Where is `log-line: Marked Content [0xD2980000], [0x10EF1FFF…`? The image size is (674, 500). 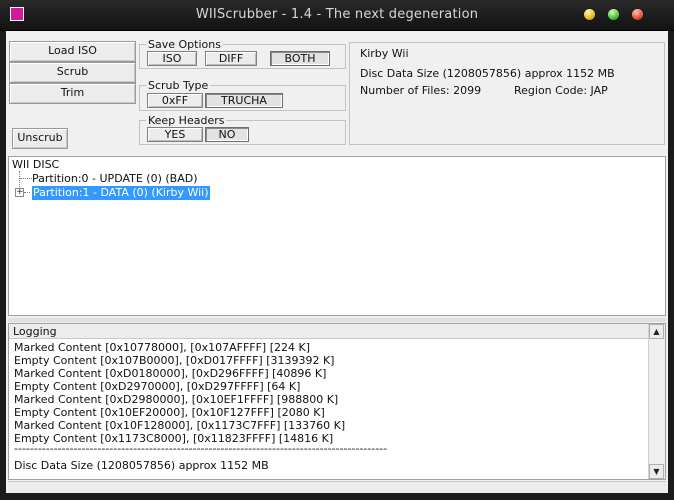 log-line: Marked Content [0xD2980000], [0x10EF1FFF… is located at coordinates (176, 399).